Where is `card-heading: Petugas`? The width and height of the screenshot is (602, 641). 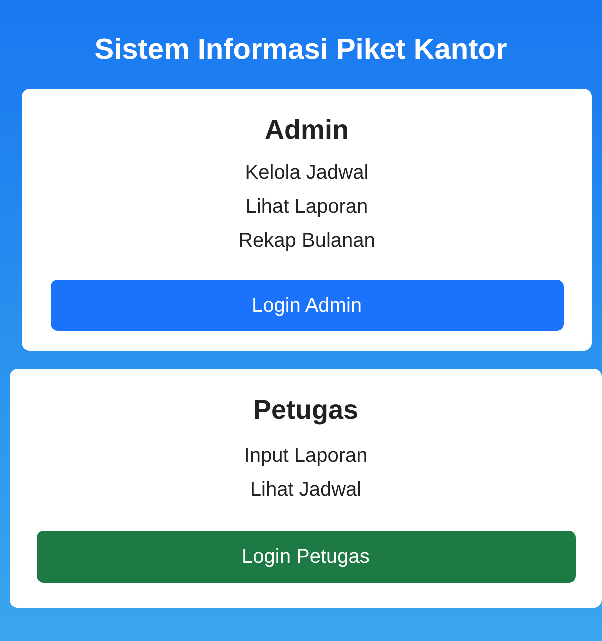 card-heading: Petugas is located at coordinates (306, 410).